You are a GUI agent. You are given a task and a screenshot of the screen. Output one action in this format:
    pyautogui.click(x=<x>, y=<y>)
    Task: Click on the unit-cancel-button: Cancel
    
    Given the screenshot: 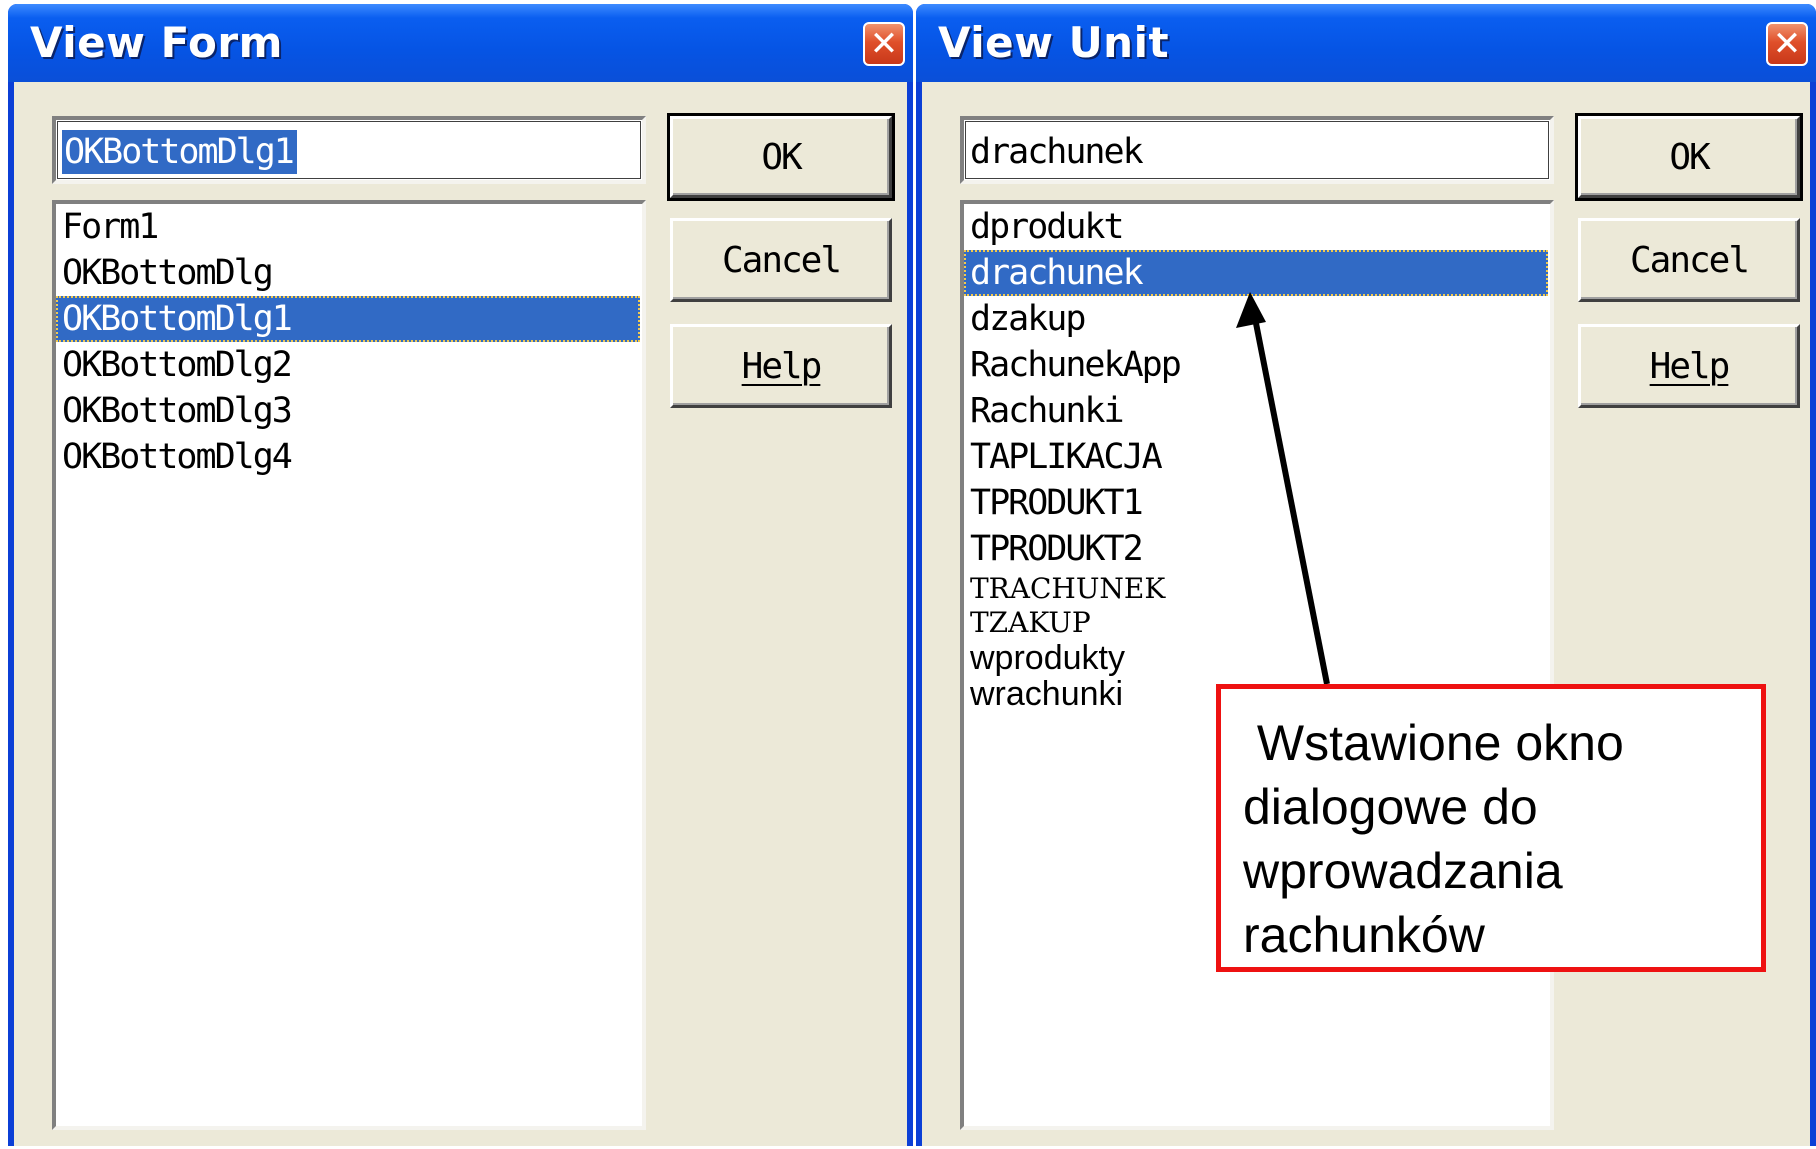 What is the action you would take?
    pyautogui.click(x=1689, y=260)
    